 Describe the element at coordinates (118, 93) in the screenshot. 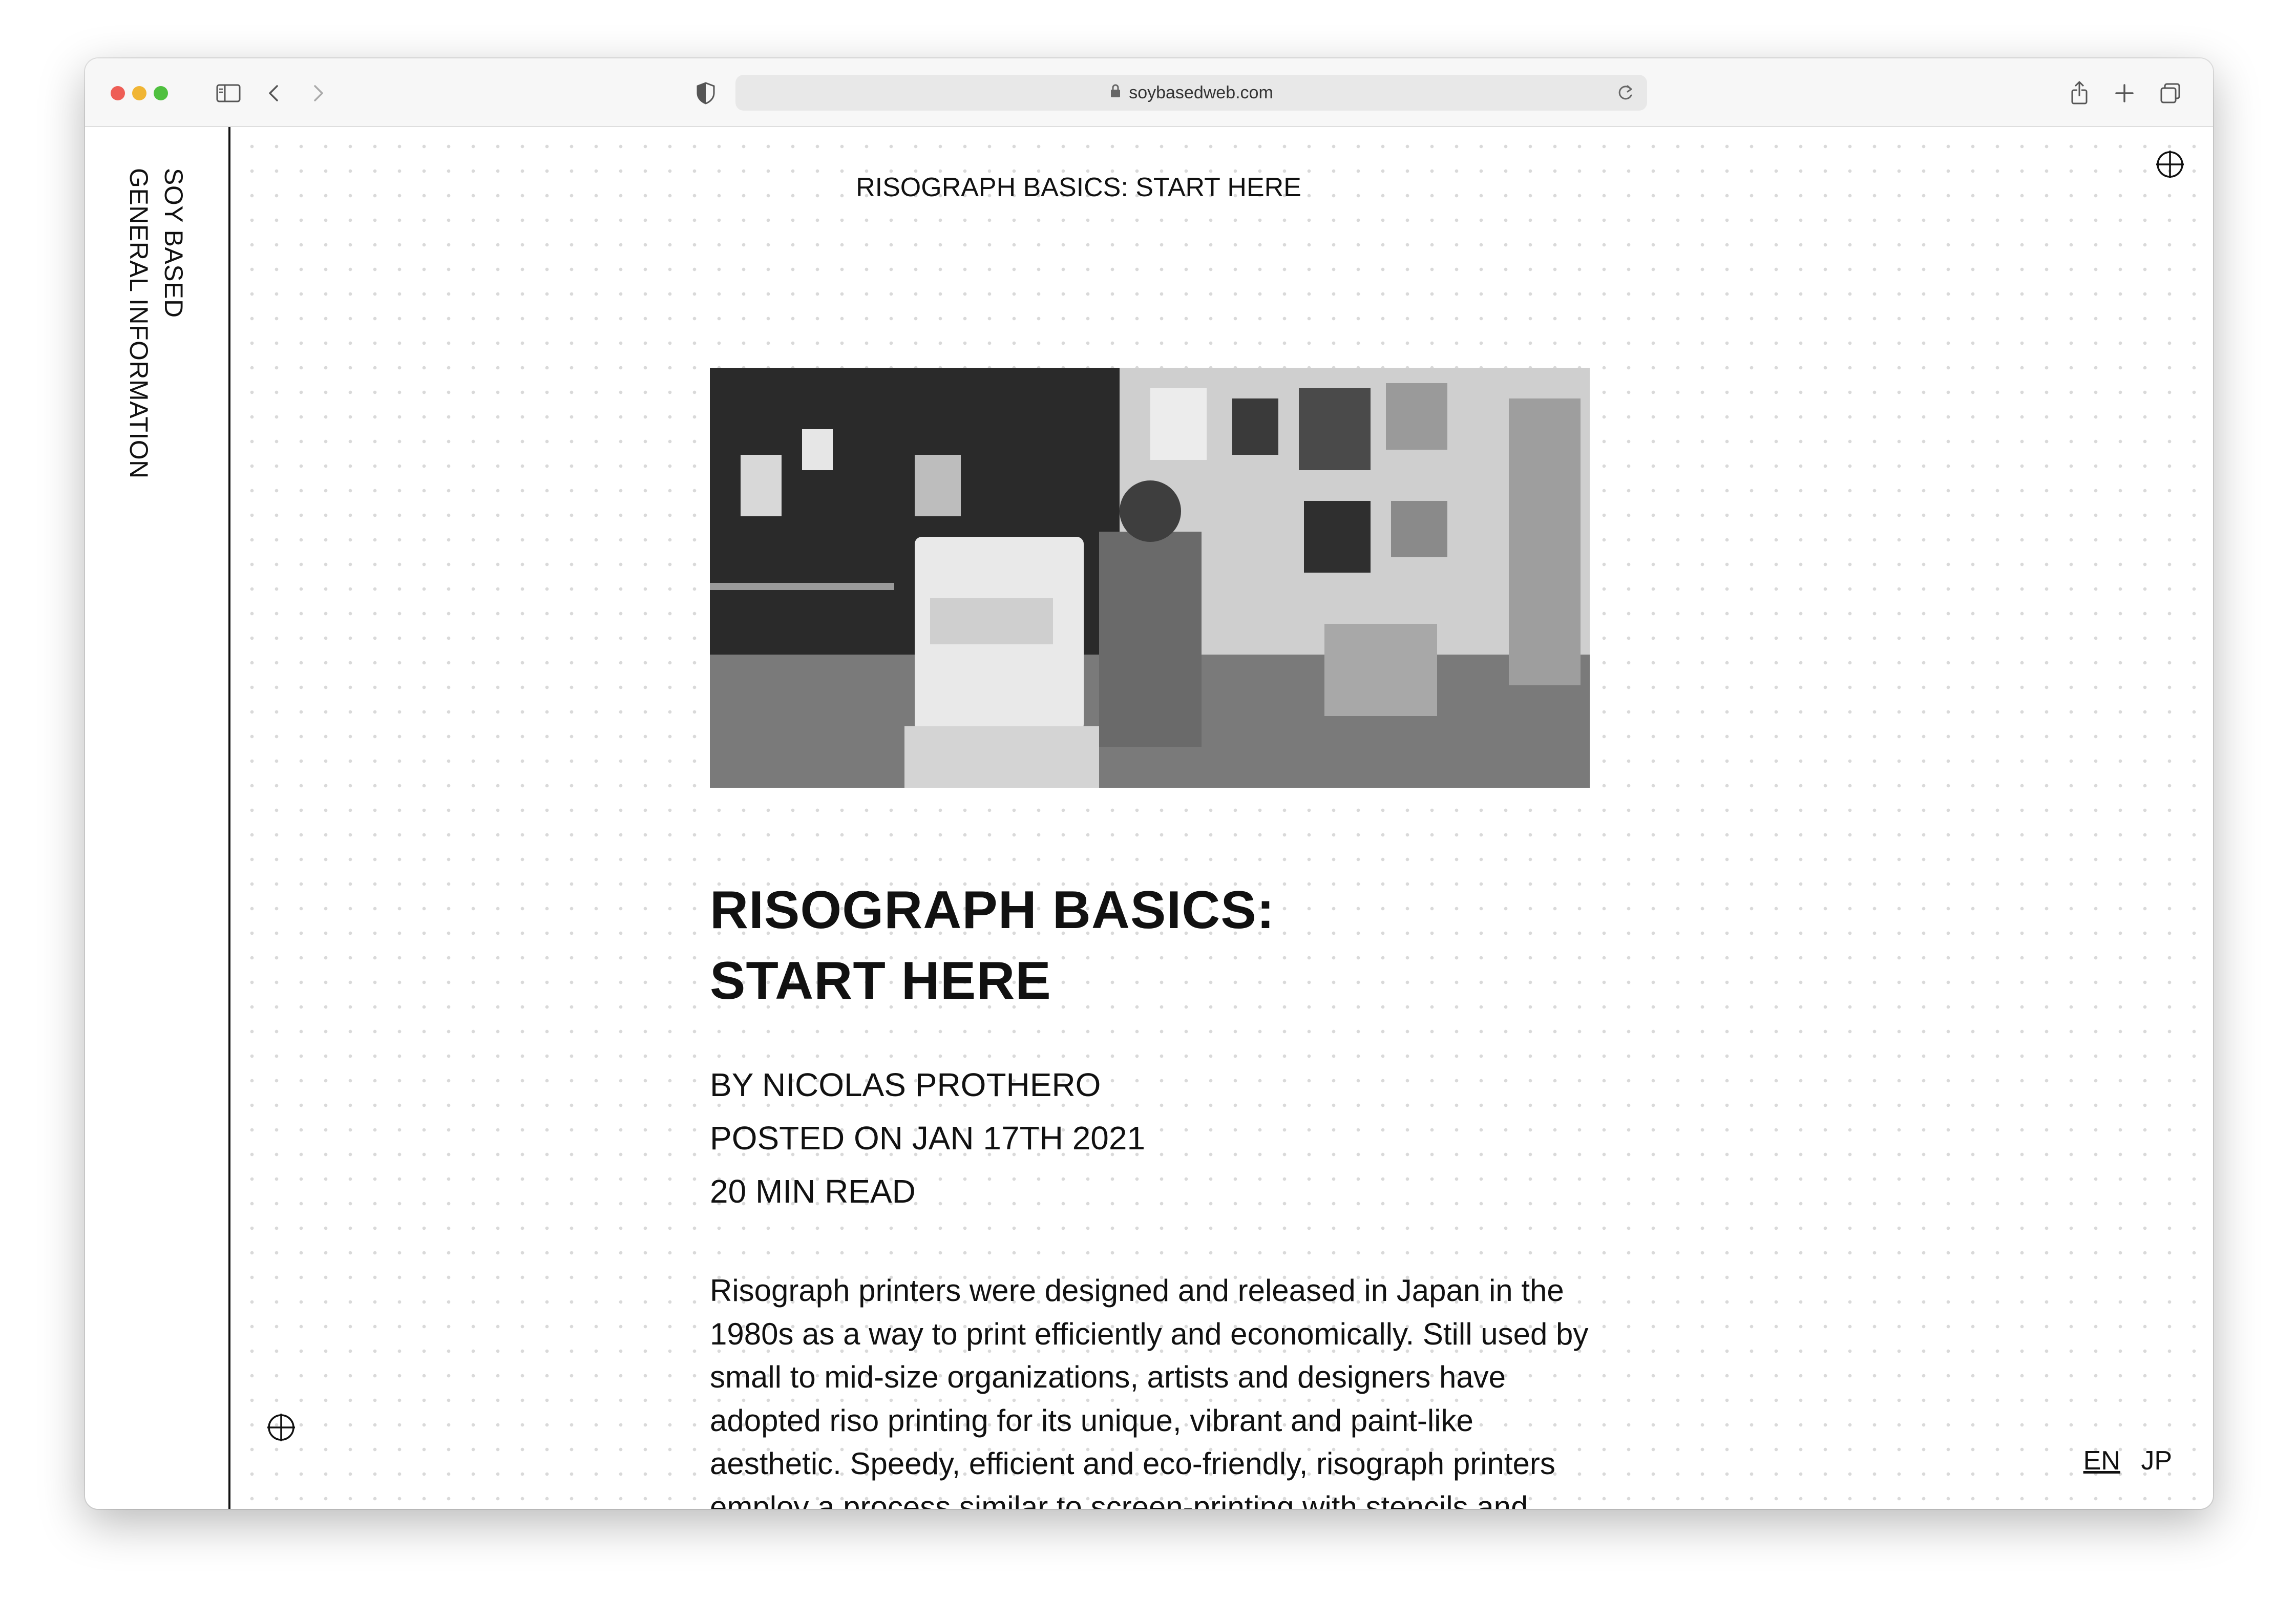

I see `close-window-button` at that location.